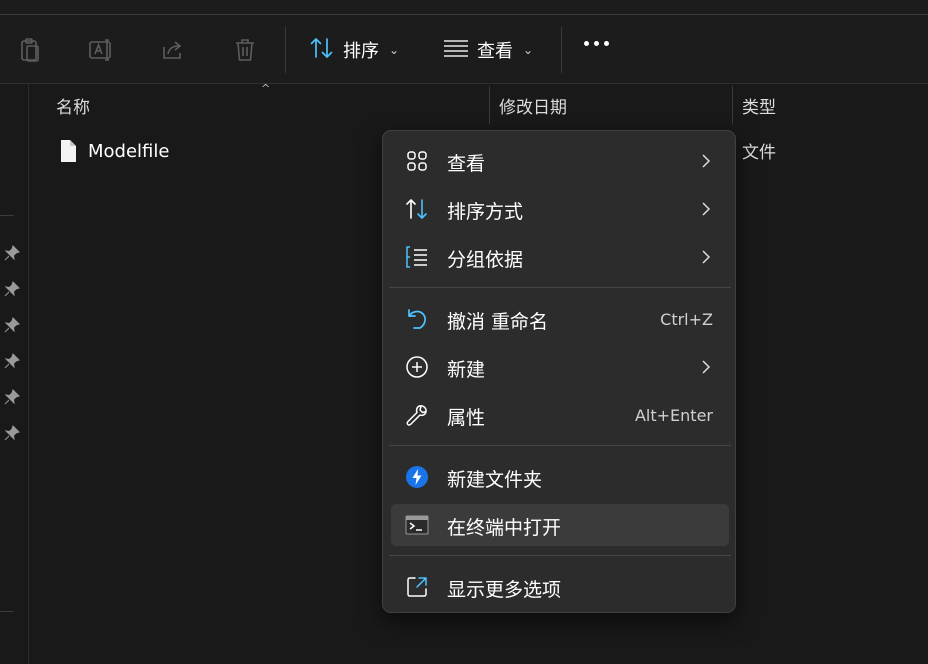 The width and height of the screenshot is (928, 664). What do you see at coordinates (30, 50) in the screenshot?
I see `paste-icon` at bounding box center [30, 50].